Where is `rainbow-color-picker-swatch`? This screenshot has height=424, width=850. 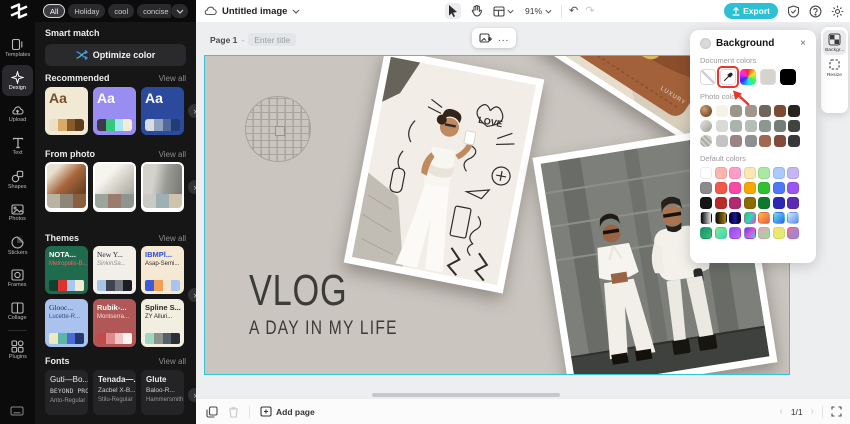
rainbow-color-picker-swatch is located at coordinates (748, 77).